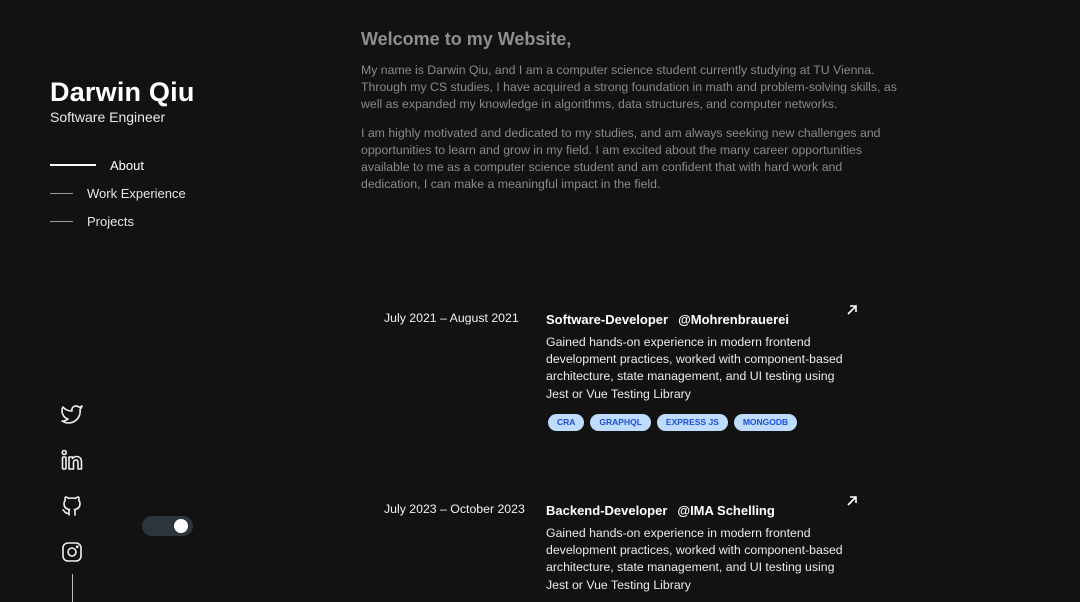 The width and height of the screenshot is (1080, 602). I want to click on github-icon, so click(71, 506).